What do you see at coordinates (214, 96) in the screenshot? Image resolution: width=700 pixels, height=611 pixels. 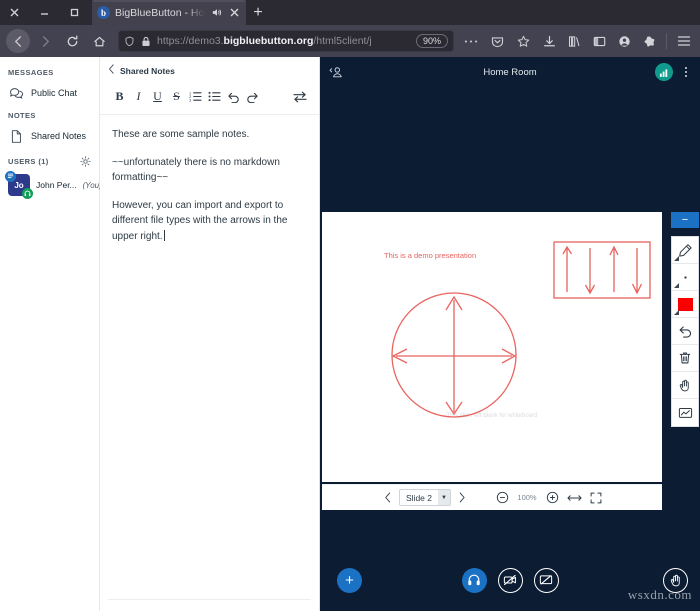 I see `bullet-list-icon` at bounding box center [214, 96].